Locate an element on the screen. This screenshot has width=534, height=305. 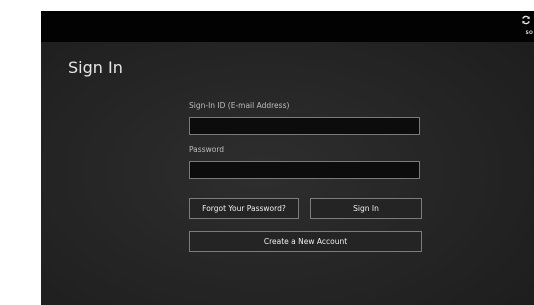
create-account-button: Create a New Account is located at coordinates (305, 241).